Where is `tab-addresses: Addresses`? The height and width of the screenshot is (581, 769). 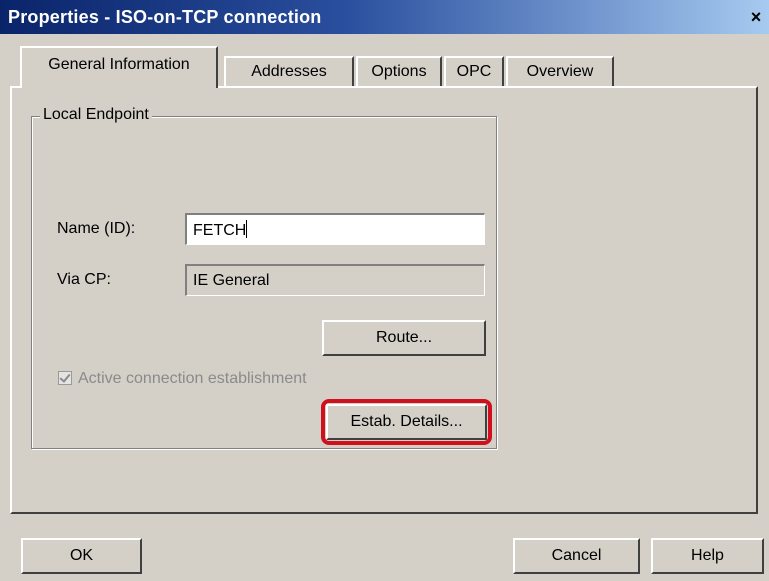 tab-addresses: Addresses is located at coordinates (289, 71).